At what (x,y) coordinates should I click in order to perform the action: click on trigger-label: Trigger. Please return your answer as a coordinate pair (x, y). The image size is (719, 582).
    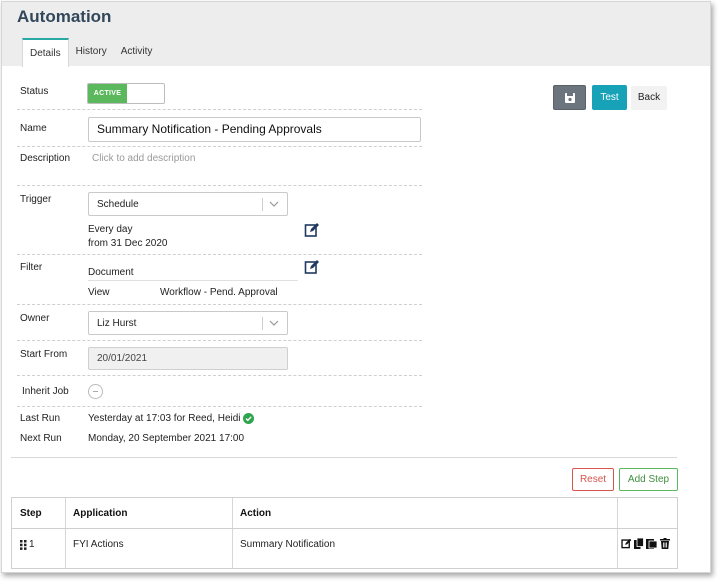
    Looking at the image, I should click on (36, 199).